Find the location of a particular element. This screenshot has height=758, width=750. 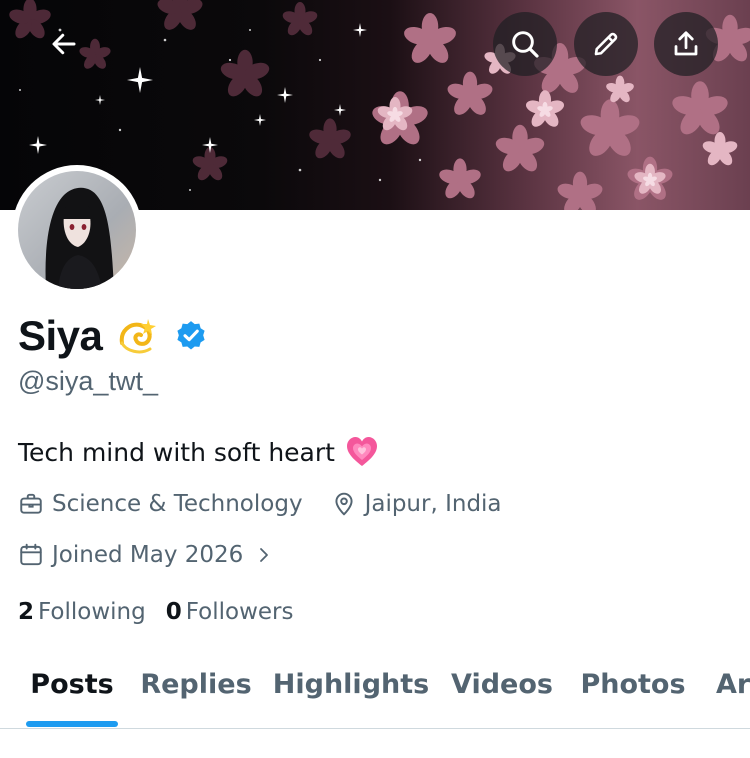

verified-badge-icon is located at coordinates (191, 336).